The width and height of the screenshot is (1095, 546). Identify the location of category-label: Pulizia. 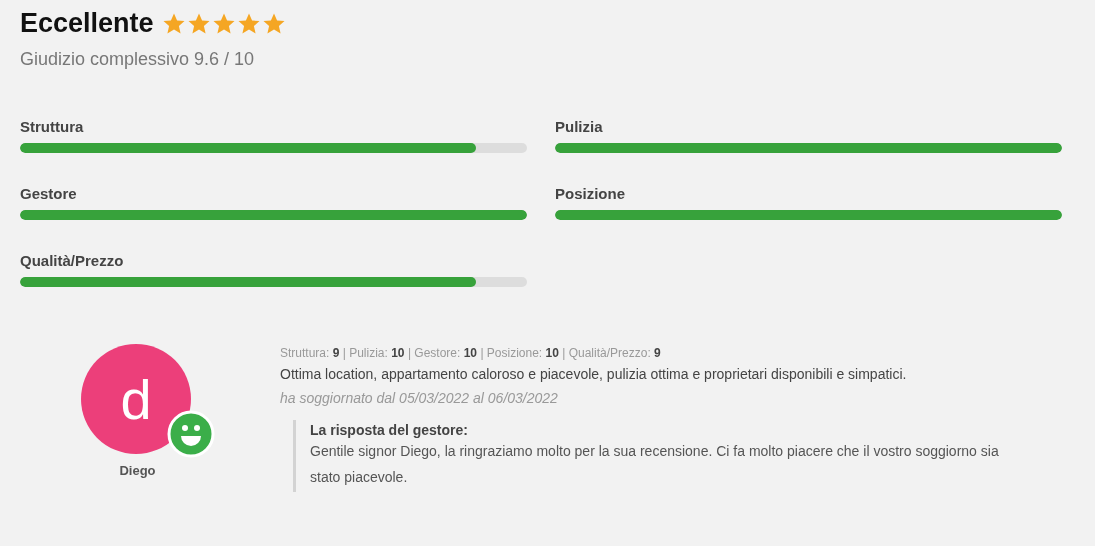
(579, 126).